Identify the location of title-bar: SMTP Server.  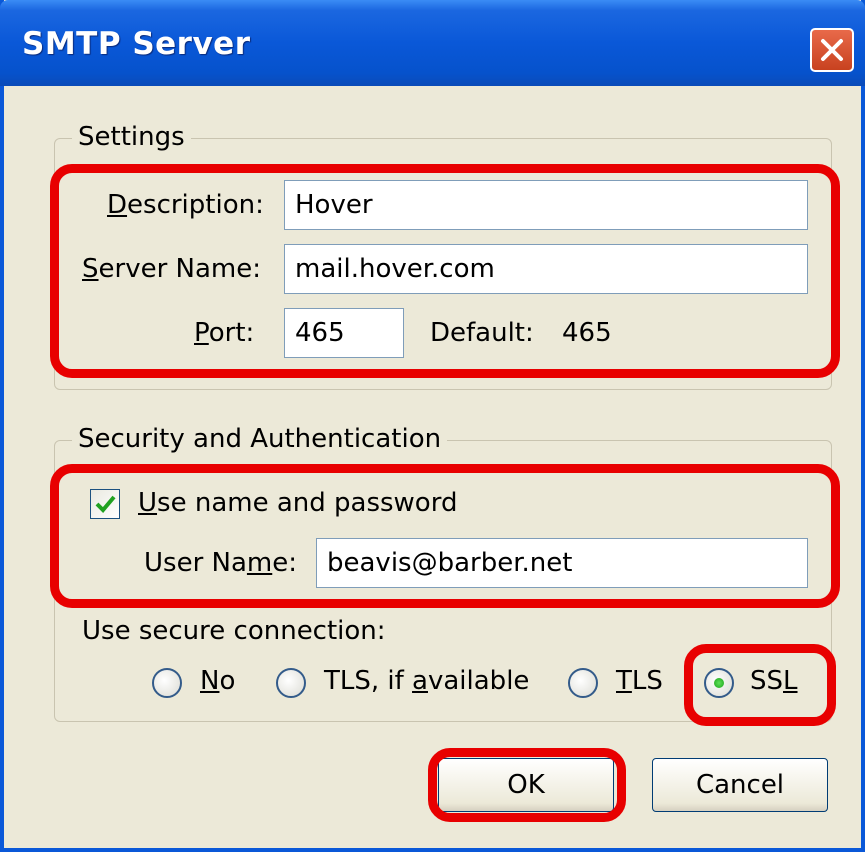
(432, 43).